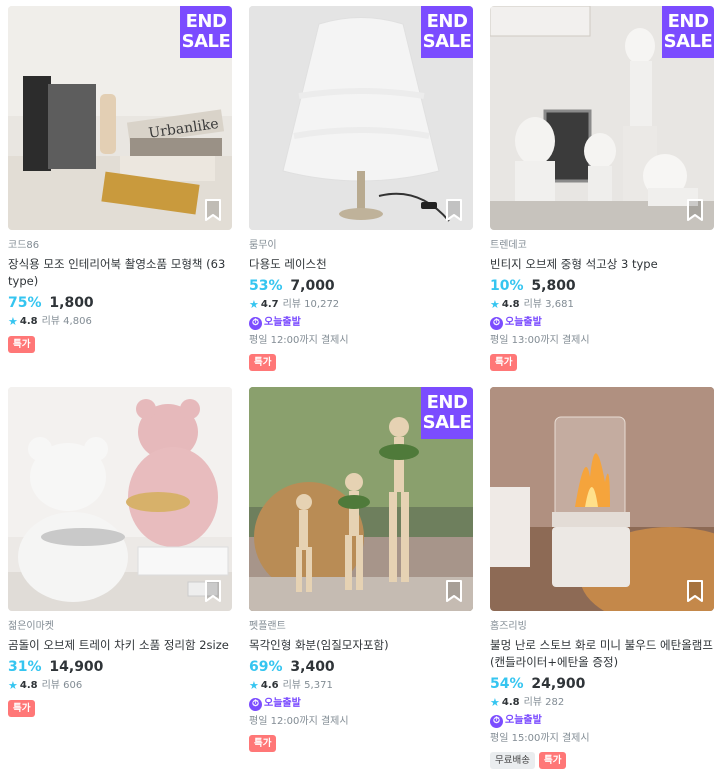 Image resolution: width=722 pixels, height=769 pixels. What do you see at coordinates (361, 686) in the screenshot?
I see `review-summary: ★ 4.6 리뷰 5,371` at bounding box center [361, 686].